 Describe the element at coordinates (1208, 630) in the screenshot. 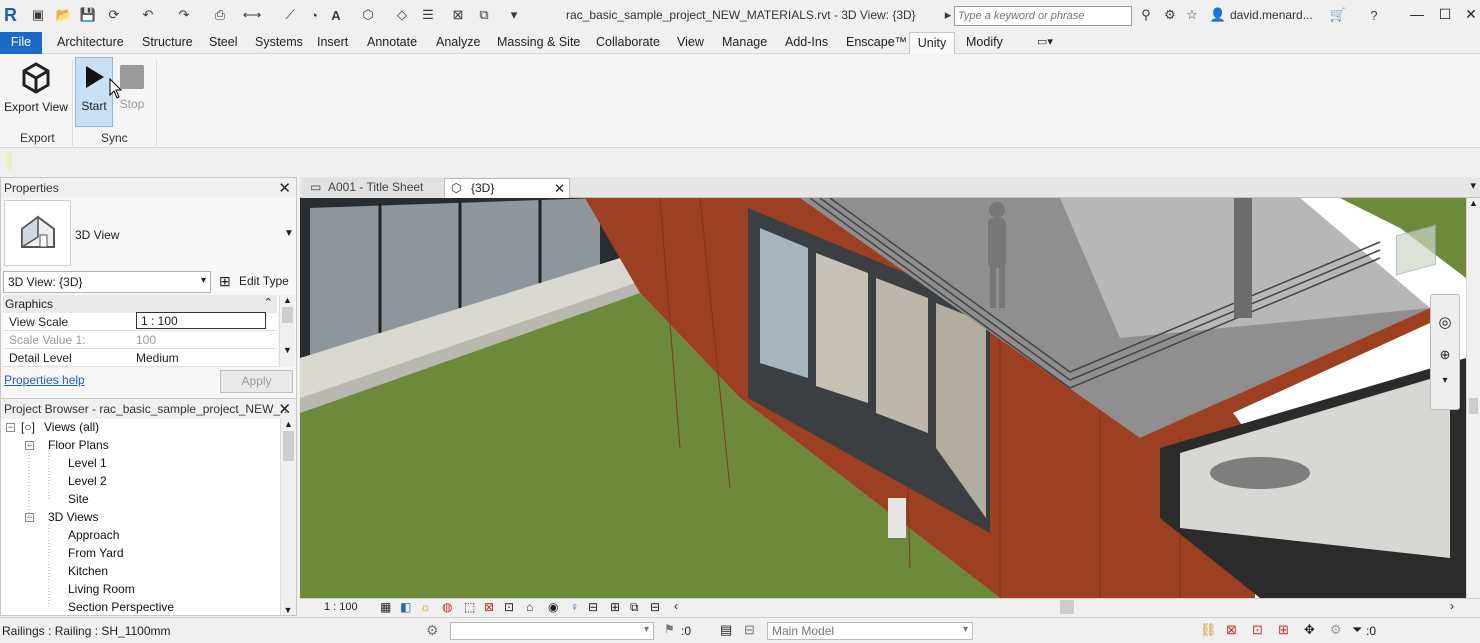

I see `select-links-icon: ⛓` at that location.